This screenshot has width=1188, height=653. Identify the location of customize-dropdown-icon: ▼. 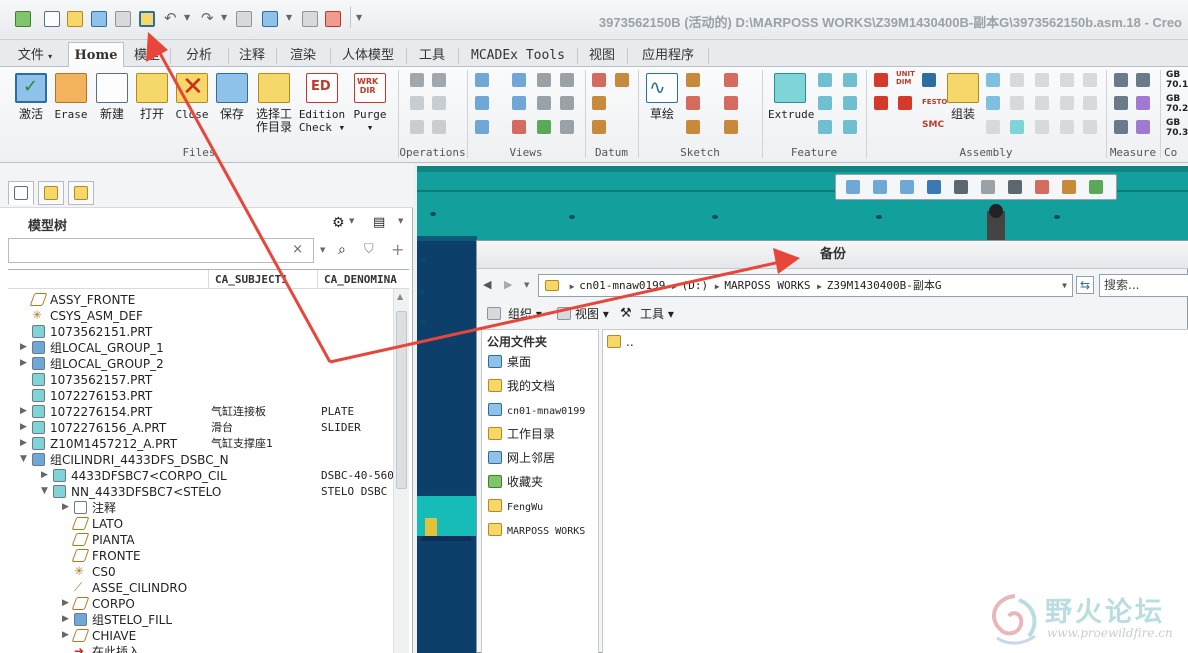
(359, 17).